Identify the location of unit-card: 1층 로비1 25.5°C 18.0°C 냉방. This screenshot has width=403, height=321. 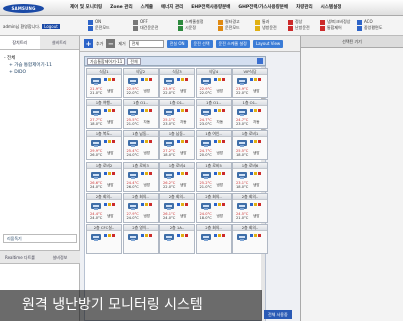
(250, 145).